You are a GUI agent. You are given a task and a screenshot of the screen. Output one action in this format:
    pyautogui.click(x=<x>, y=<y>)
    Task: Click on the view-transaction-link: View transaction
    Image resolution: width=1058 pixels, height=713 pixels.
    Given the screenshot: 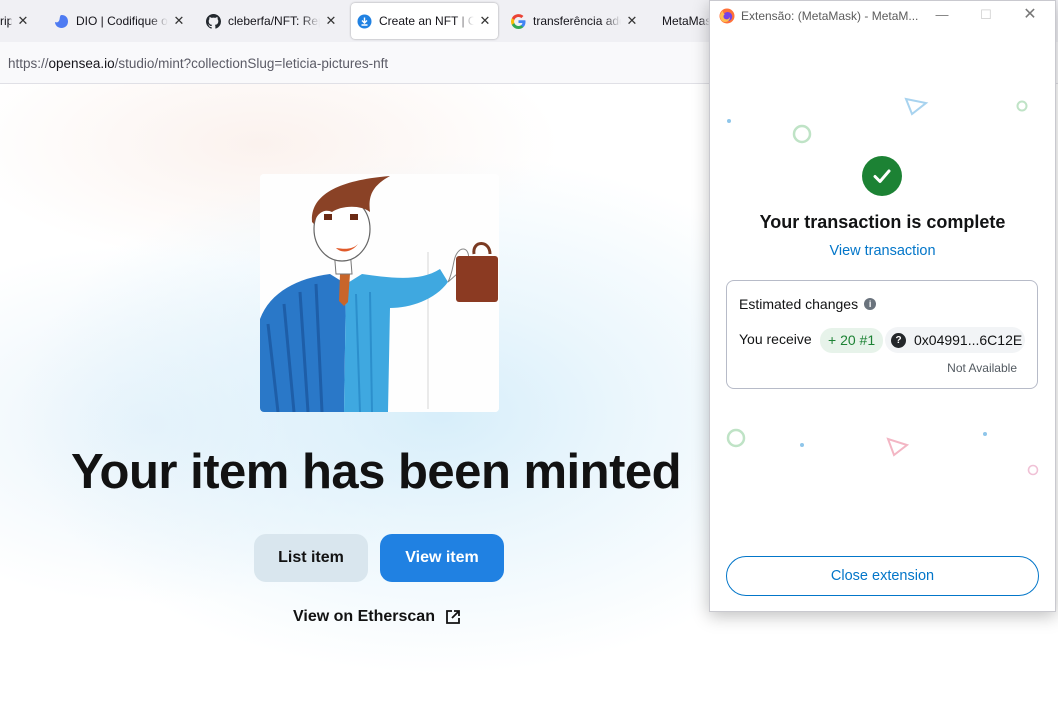 What is the action you would take?
    pyautogui.click(x=882, y=251)
    